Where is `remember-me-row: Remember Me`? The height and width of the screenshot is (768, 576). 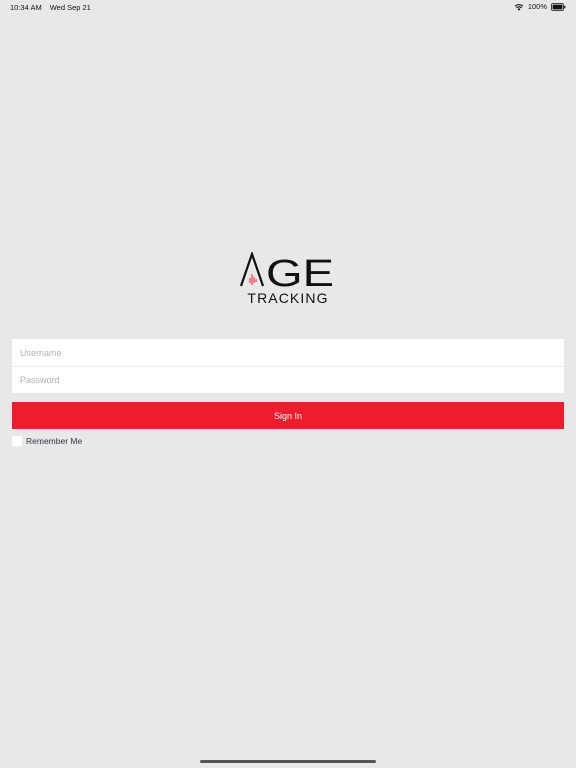
remember-me-row: Remember Me is located at coordinates (47, 441).